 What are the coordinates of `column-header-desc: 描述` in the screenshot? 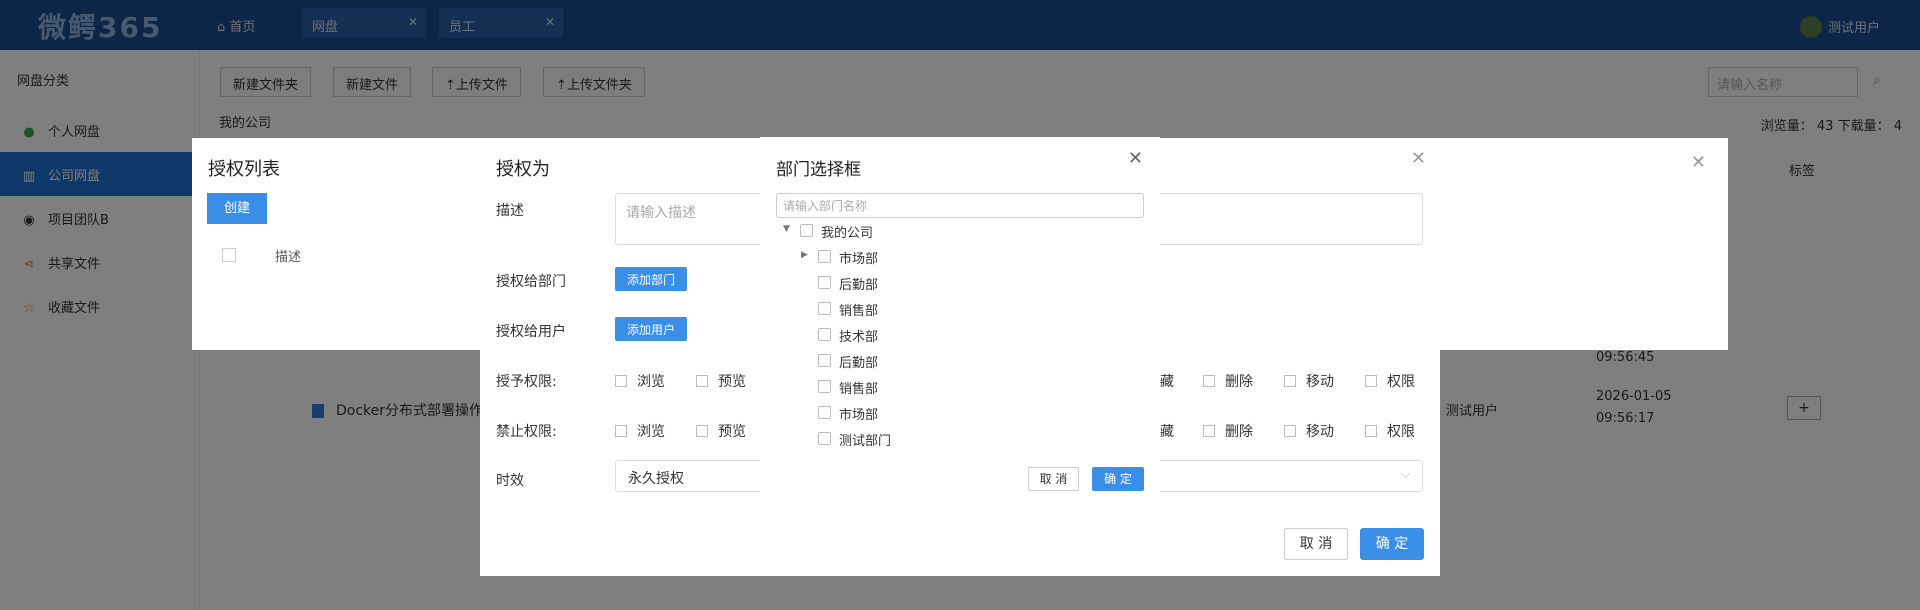 It's located at (288, 257).